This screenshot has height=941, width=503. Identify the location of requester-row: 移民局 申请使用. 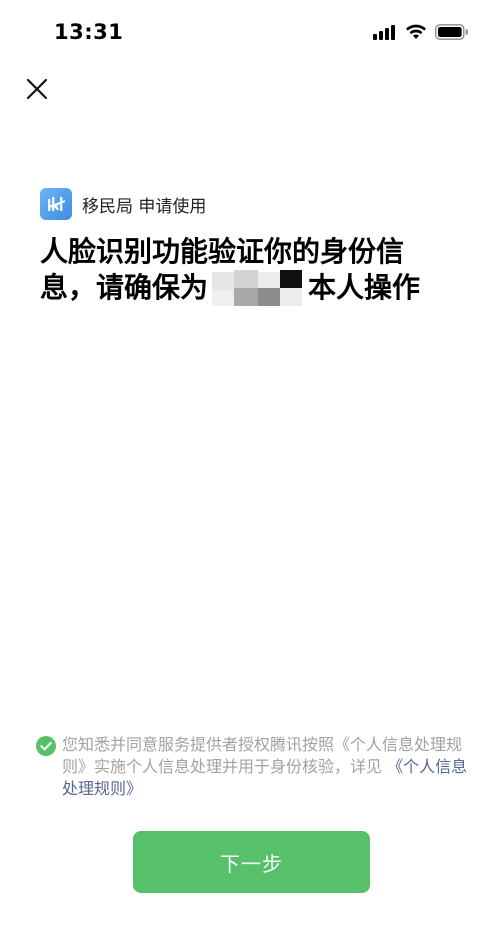
(123, 204).